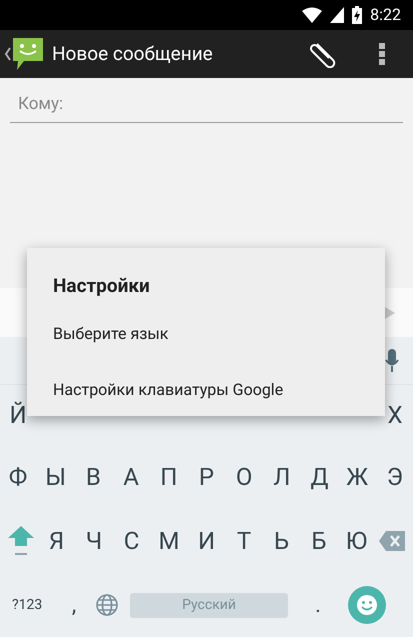  What do you see at coordinates (55, 477) in the screenshot?
I see `keyboard-key: Ы` at bounding box center [55, 477].